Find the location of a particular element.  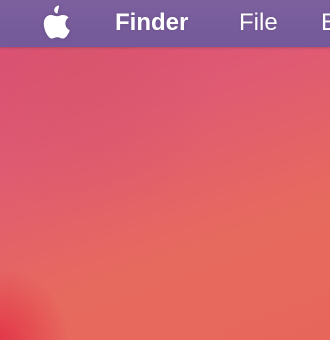

menu-bar: Finder File E is located at coordinates (165, 23).